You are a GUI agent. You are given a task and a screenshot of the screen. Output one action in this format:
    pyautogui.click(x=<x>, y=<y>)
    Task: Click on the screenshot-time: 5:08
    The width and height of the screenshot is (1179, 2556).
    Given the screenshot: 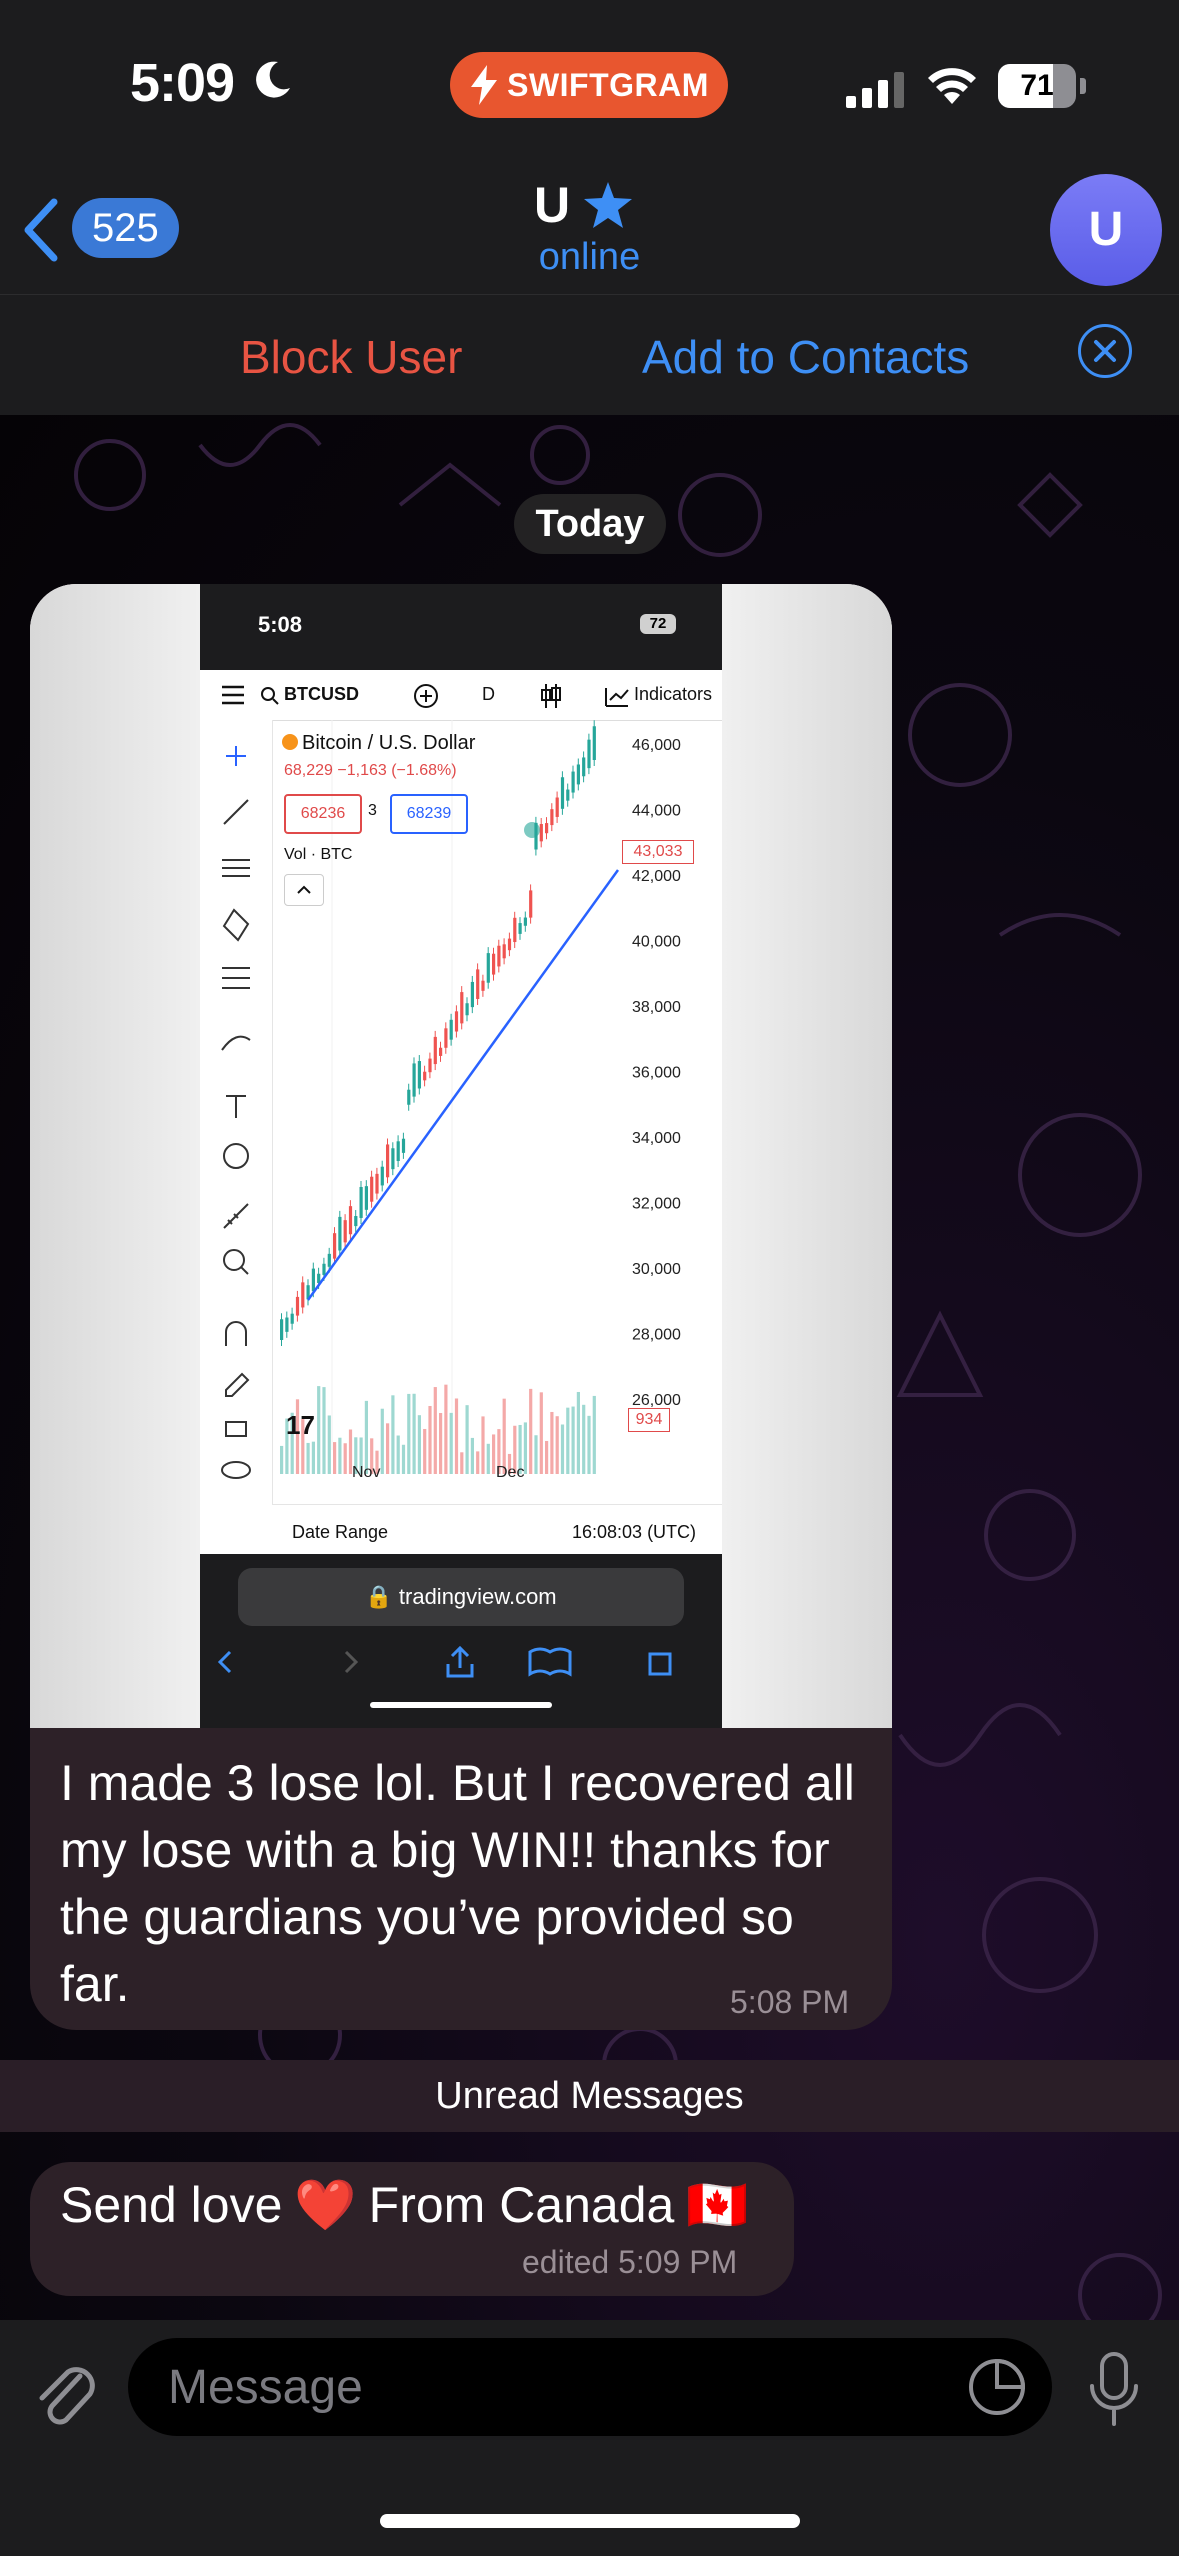 What is the action you would take?
    pyautogui.click(x=280, y=624)
    